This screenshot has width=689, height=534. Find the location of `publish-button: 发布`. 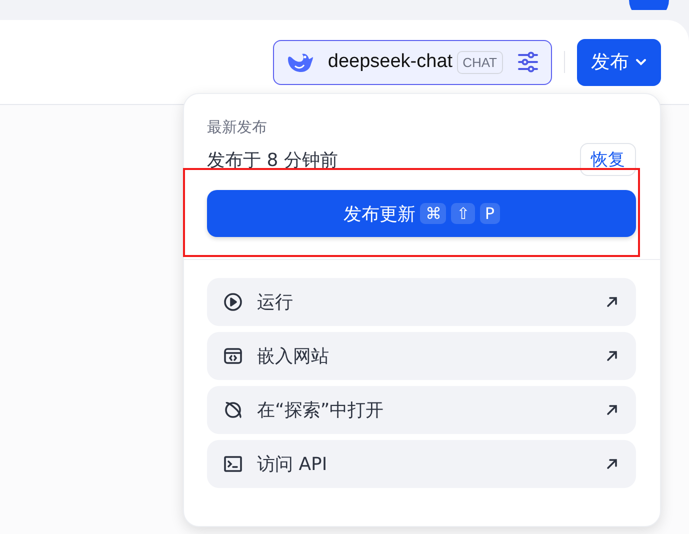

publish-button: 发布 is located at coordinates (619, 62).